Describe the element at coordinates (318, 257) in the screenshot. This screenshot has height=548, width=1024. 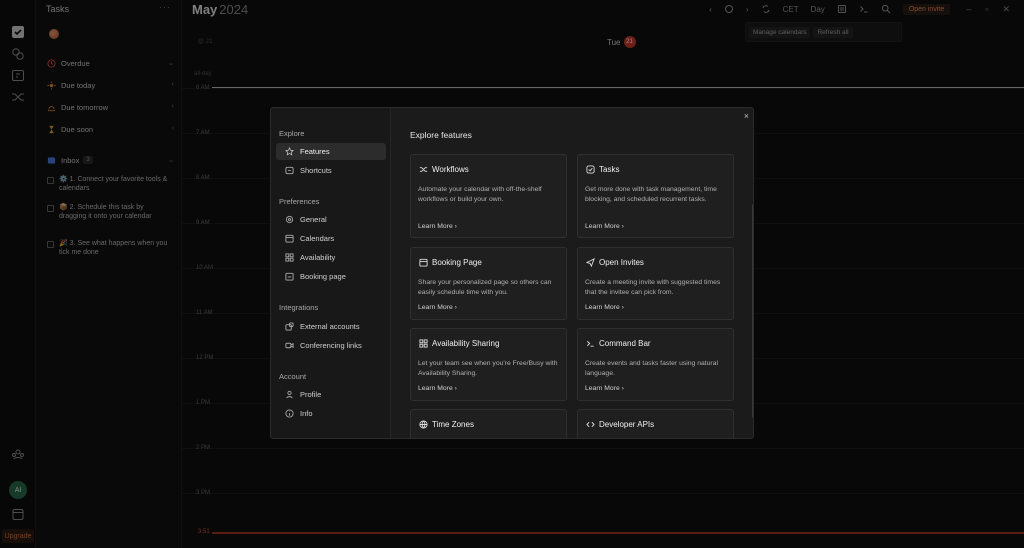
I see `nav-label: Availability` at that location.